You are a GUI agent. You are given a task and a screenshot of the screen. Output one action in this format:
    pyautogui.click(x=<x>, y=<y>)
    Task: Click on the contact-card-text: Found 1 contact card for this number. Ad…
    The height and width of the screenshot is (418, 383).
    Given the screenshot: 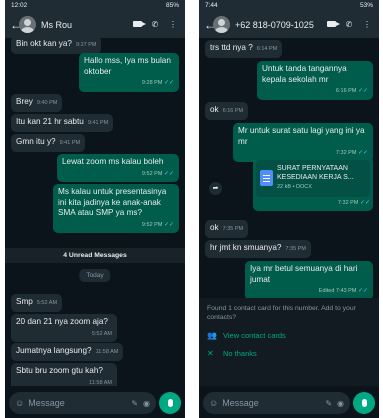 What is the action you would take?
    pyautogui.click(x=281, y=313)
    